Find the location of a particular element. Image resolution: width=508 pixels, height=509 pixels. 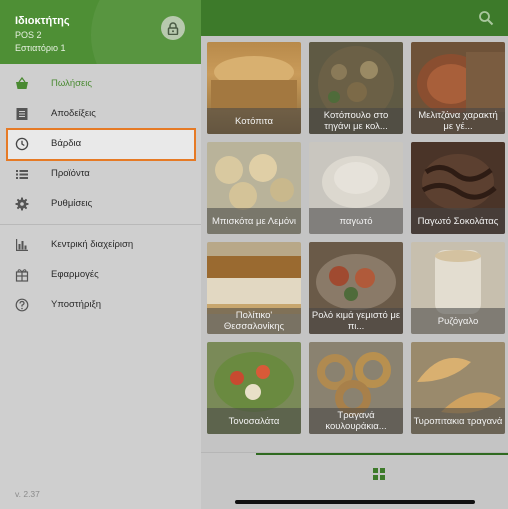

nav-item-back-office: Κεντρική διαχείριση is located at coordinates (100, 245).